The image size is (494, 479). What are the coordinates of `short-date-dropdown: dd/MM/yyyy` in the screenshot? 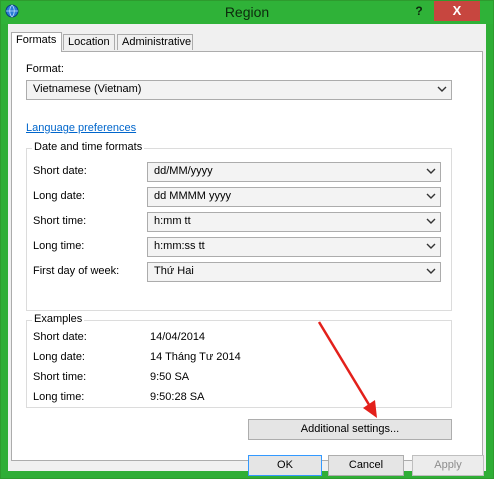 It's located at (294, 172).